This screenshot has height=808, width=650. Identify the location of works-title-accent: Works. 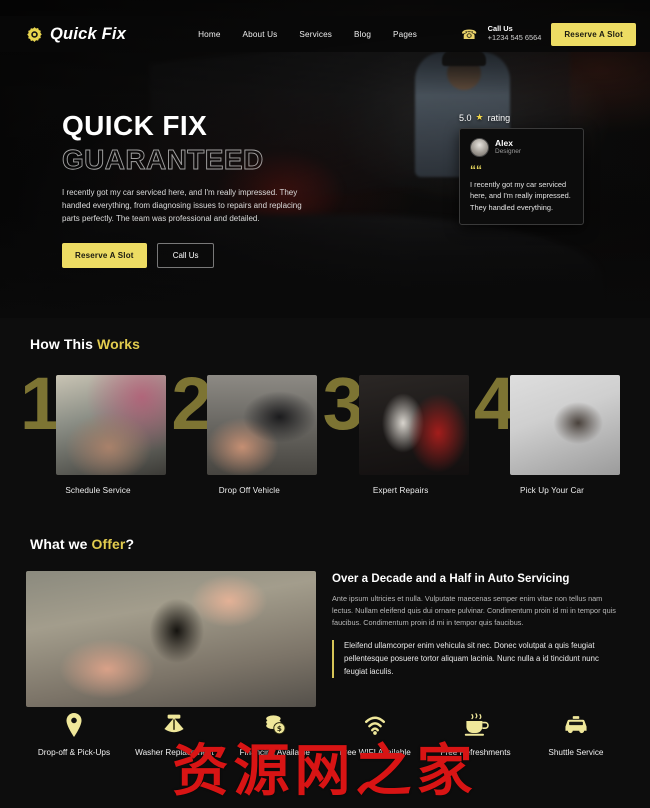
(119, 344).